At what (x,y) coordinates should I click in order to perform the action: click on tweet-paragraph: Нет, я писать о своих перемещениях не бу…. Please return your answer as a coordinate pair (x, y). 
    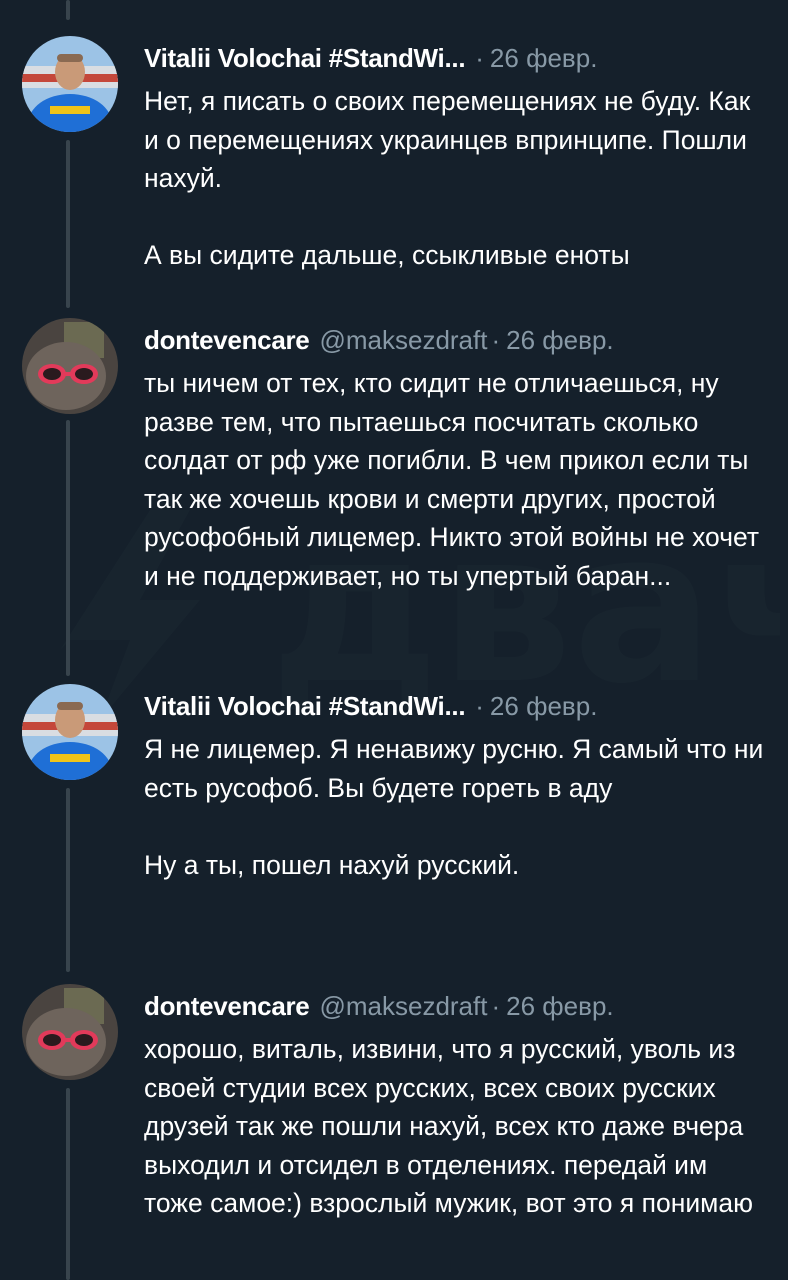
    Looking at the image, I should click on (447, 139).